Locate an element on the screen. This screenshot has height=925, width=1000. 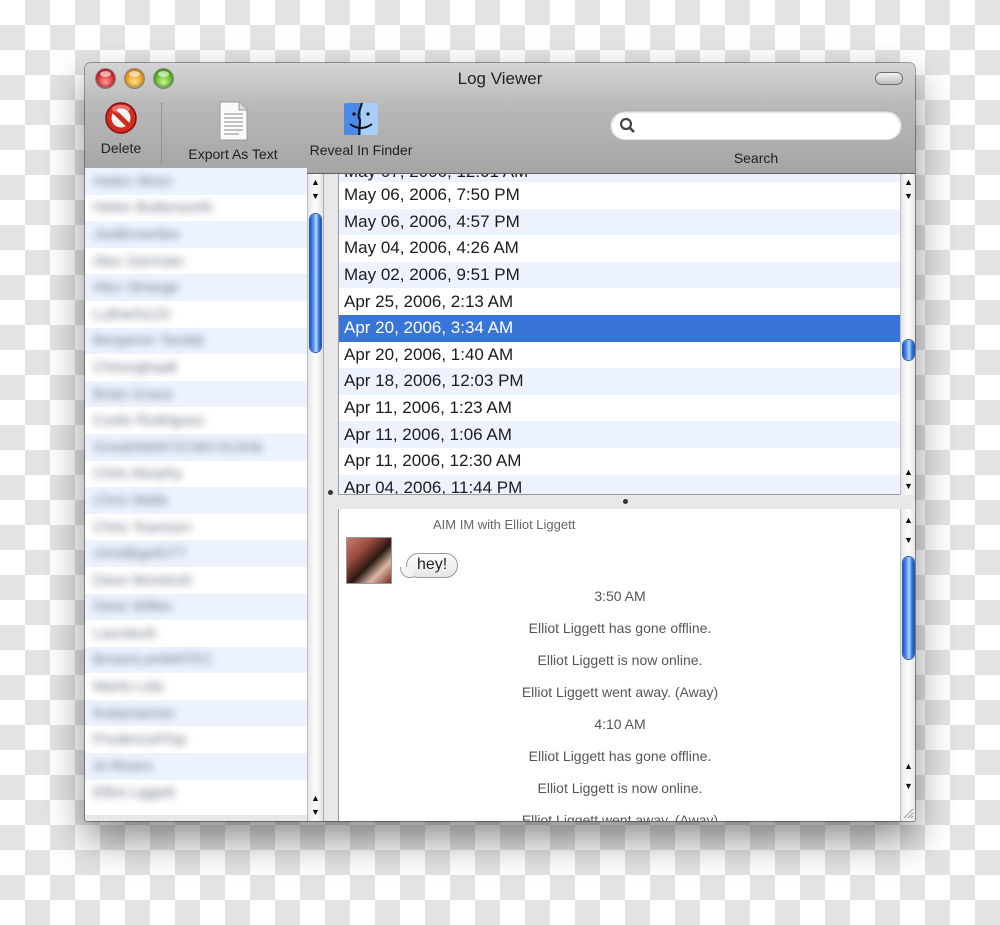
contact-list-item: Brian Grace is located at coordinates (196, 394).